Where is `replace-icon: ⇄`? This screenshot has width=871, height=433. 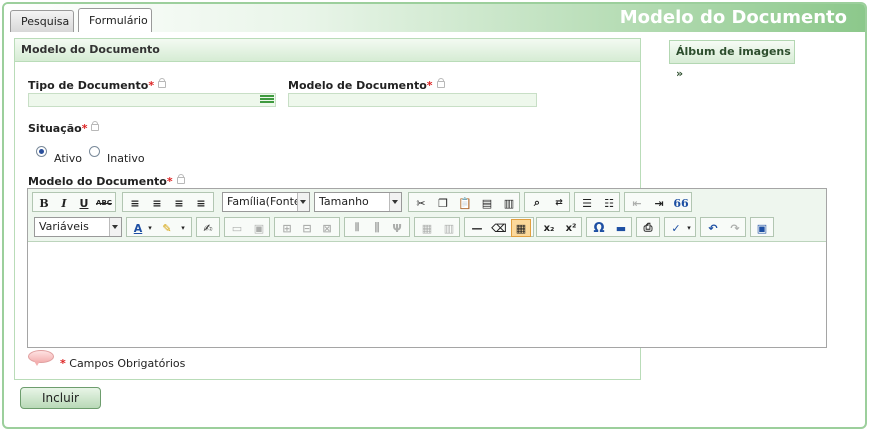
replace-icon: ⇄ is located at coordinates (559, 203).